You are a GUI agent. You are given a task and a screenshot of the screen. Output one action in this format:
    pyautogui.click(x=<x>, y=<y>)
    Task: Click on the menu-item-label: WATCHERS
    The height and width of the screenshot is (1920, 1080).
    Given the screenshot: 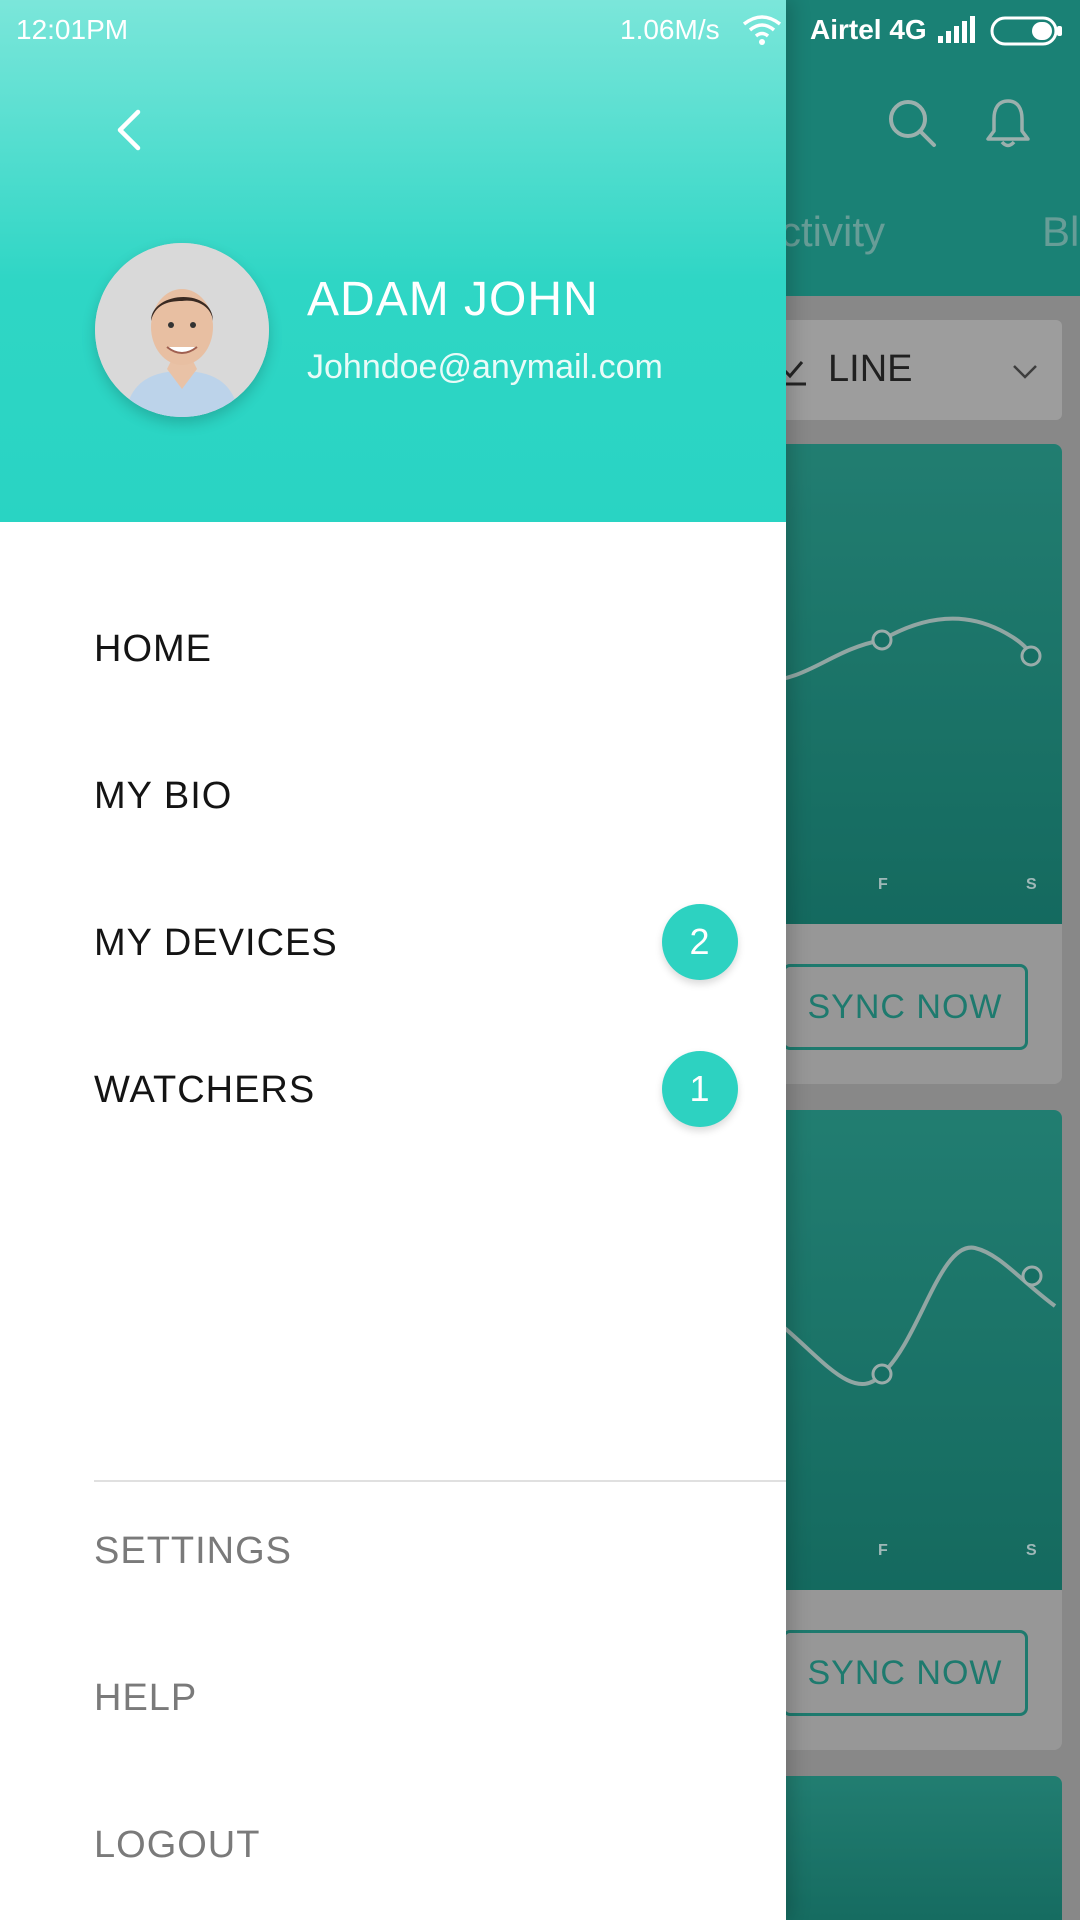 What is the action you would take?
    pyautogui.click(x=205, y=1090)
    